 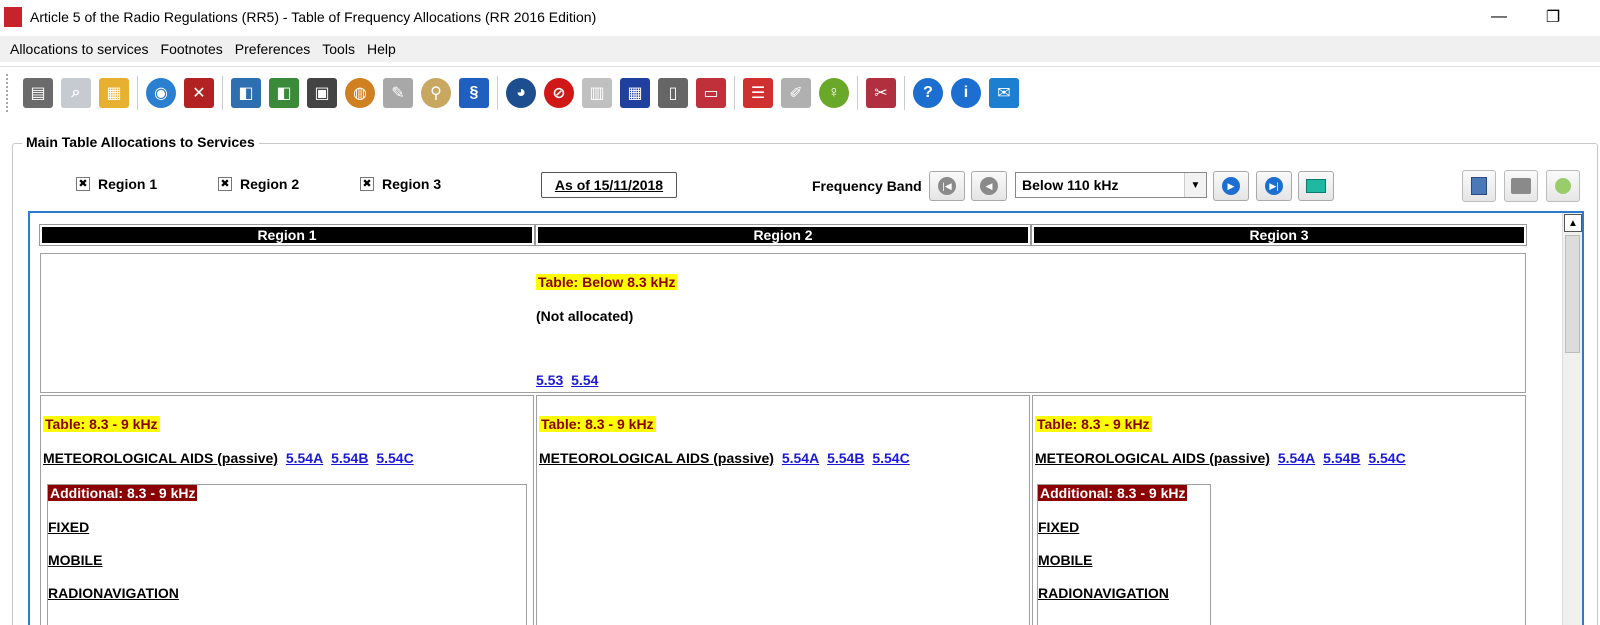 I want to click on menu-footnotes: Footnotes, so click(x=192, y=49).